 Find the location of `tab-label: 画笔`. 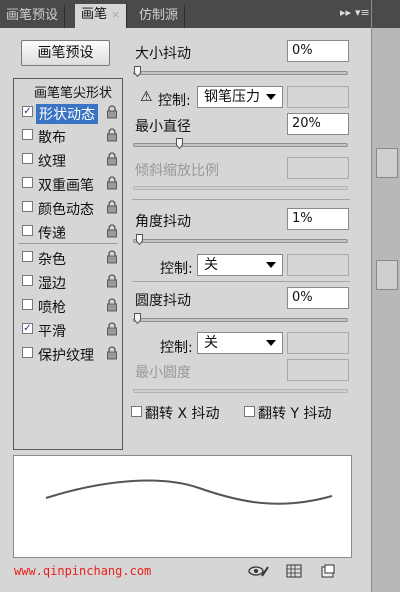

tab-label: 画笔 is located at coordinates (94, 14).